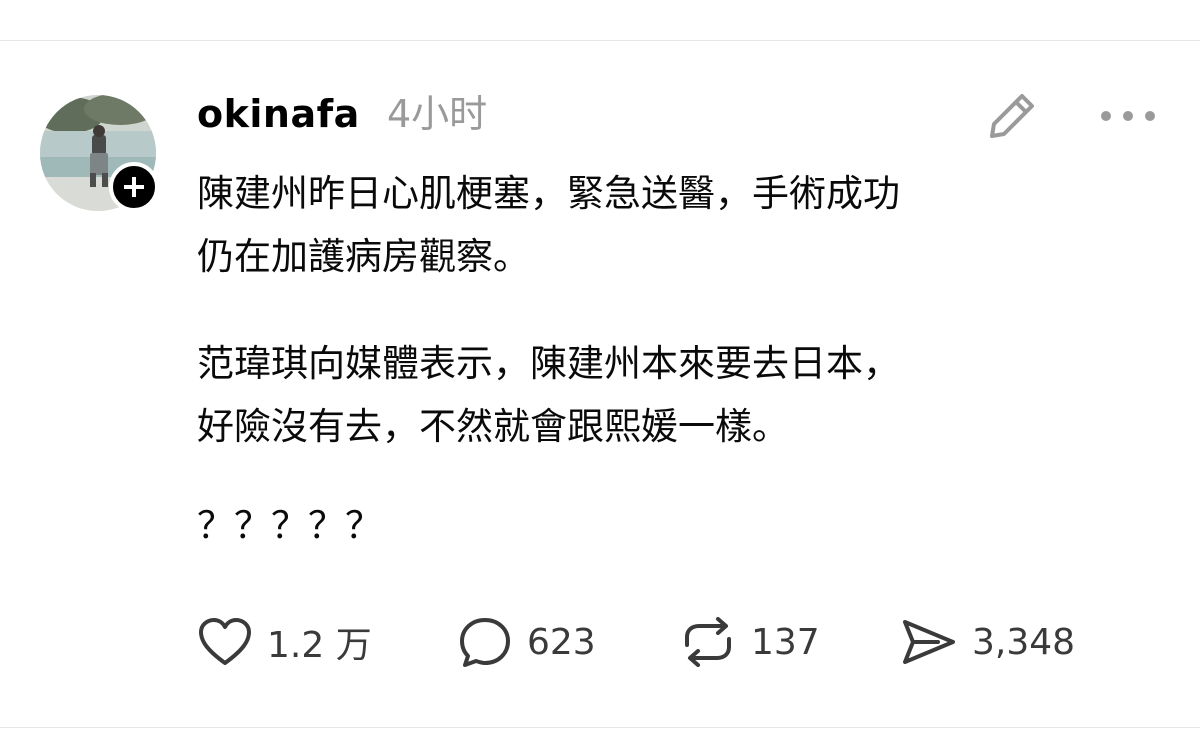 The image size is (1200, 738). Describe the element at coordinates (600, 727) in the screenshot. I see `bottom-divider` at that location.